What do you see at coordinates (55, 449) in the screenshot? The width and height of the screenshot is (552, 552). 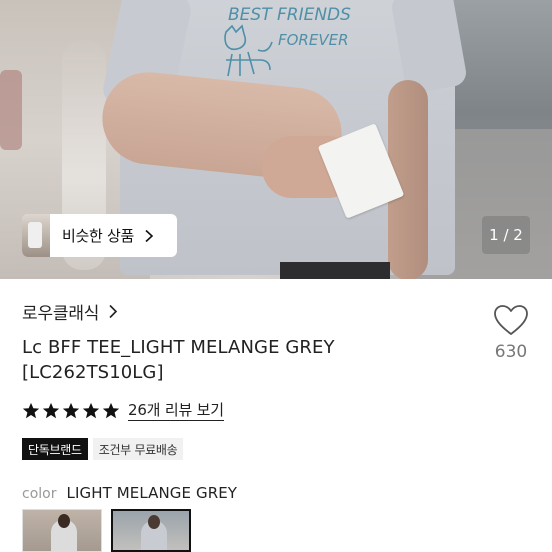 I see `exclusive-brand-badge: 단독브랜드` at bounding box center [55, 449].